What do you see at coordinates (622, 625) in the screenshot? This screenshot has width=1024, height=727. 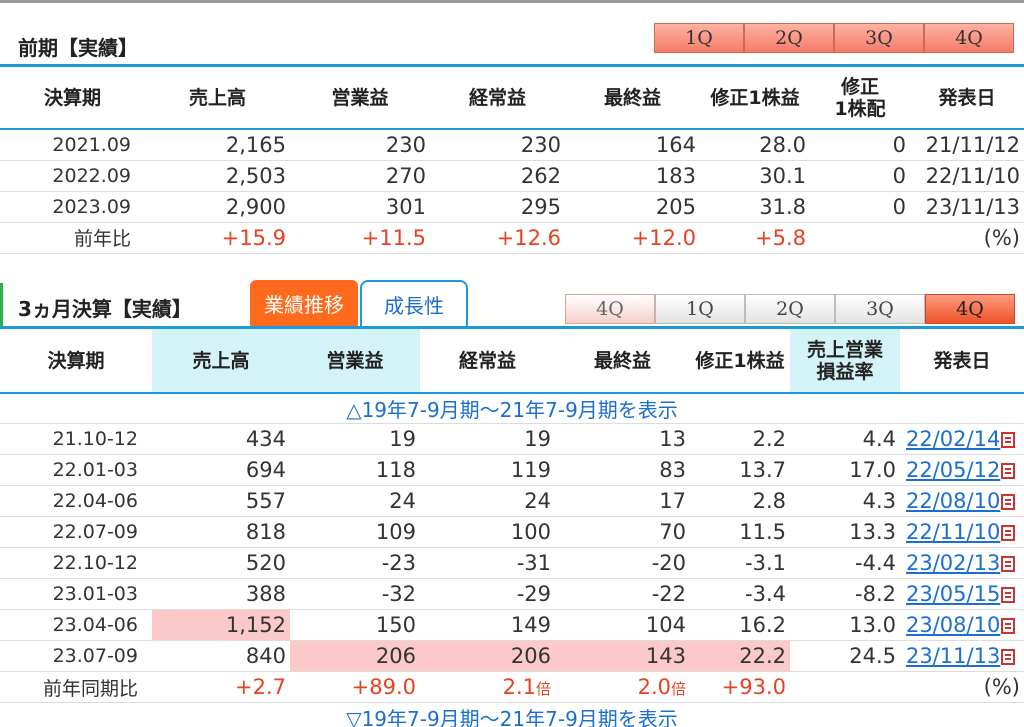 I see `cell-net-profit: 104` at bounding box center [622, 625].